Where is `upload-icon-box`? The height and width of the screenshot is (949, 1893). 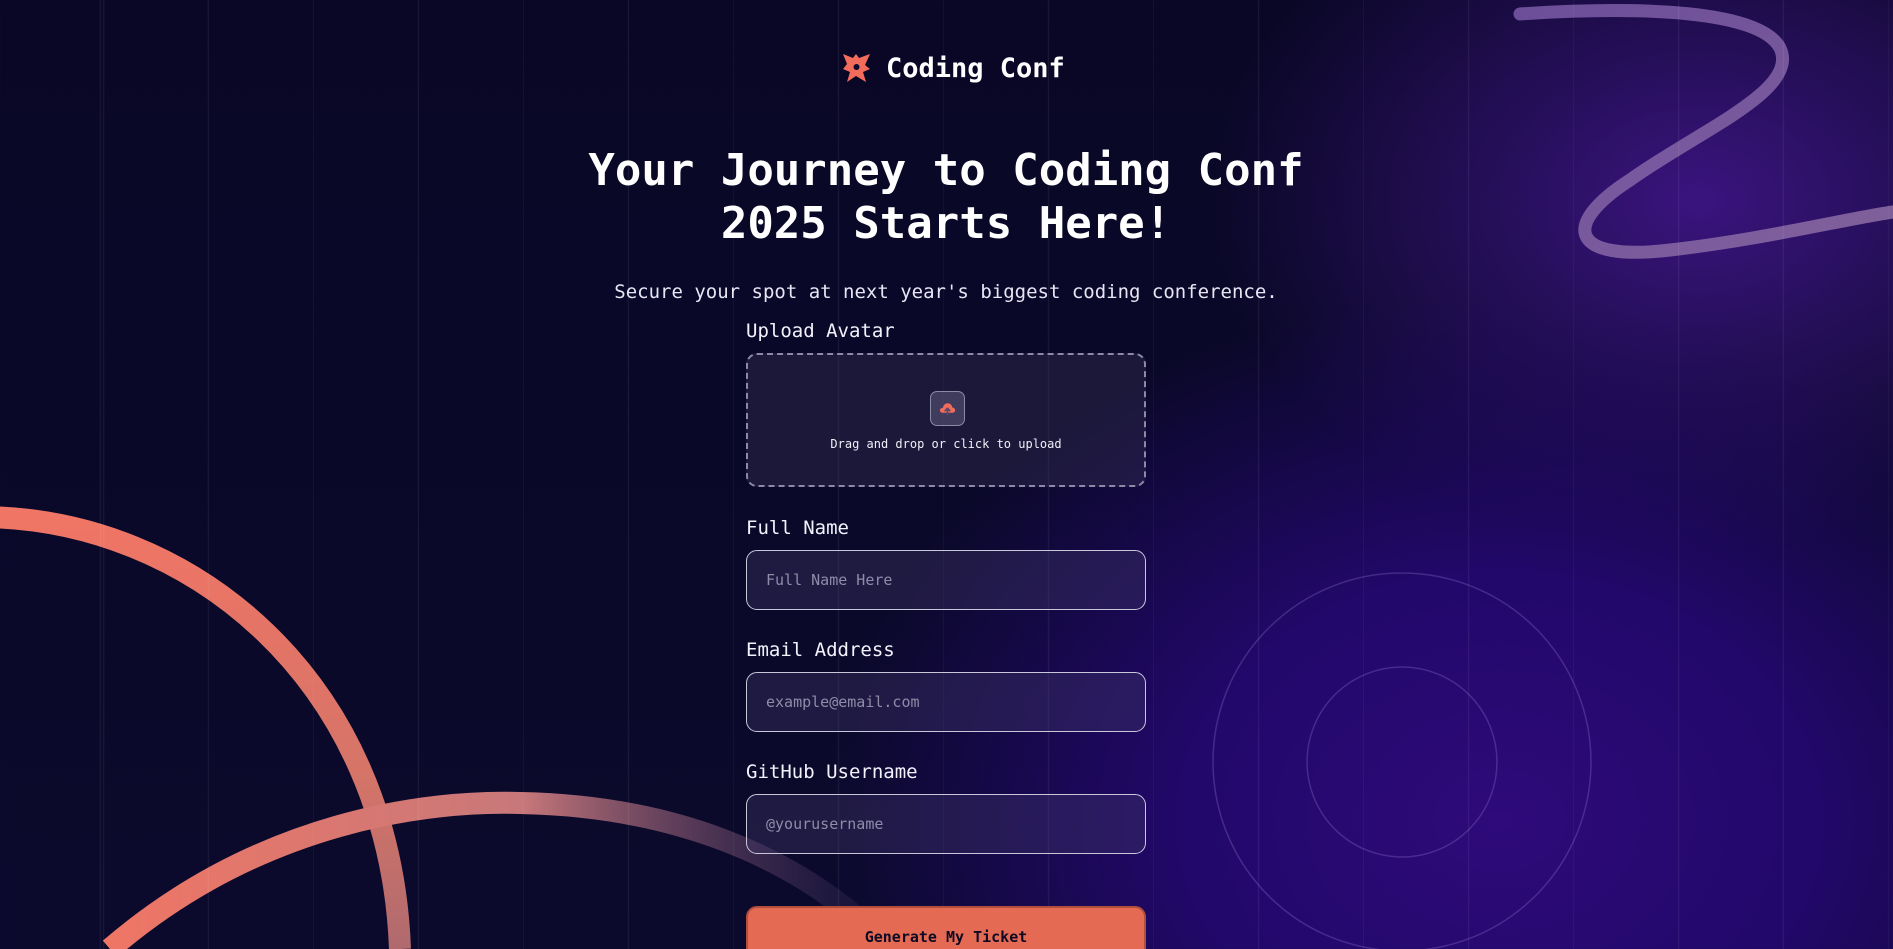
upload-icon-box is located at coordinates (947, 408).